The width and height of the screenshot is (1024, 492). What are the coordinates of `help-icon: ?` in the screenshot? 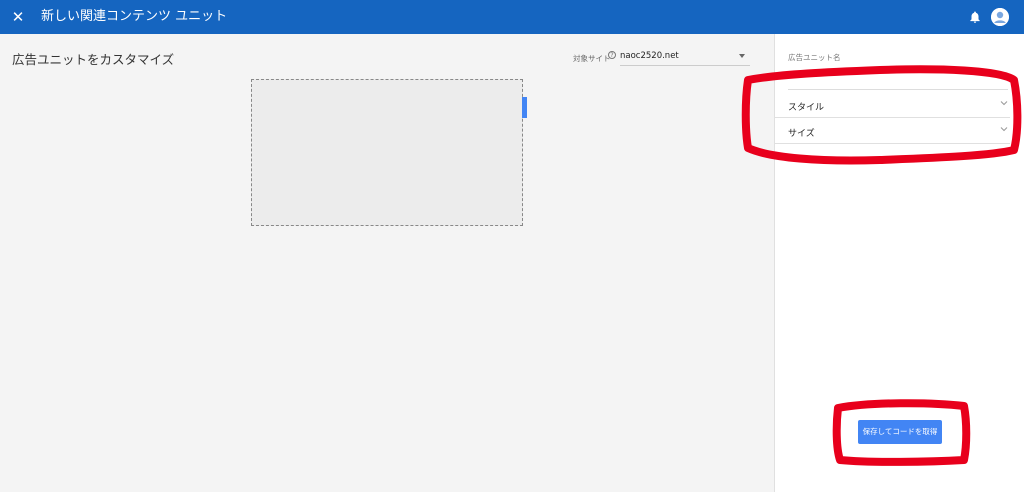 It's located at (612, 55).